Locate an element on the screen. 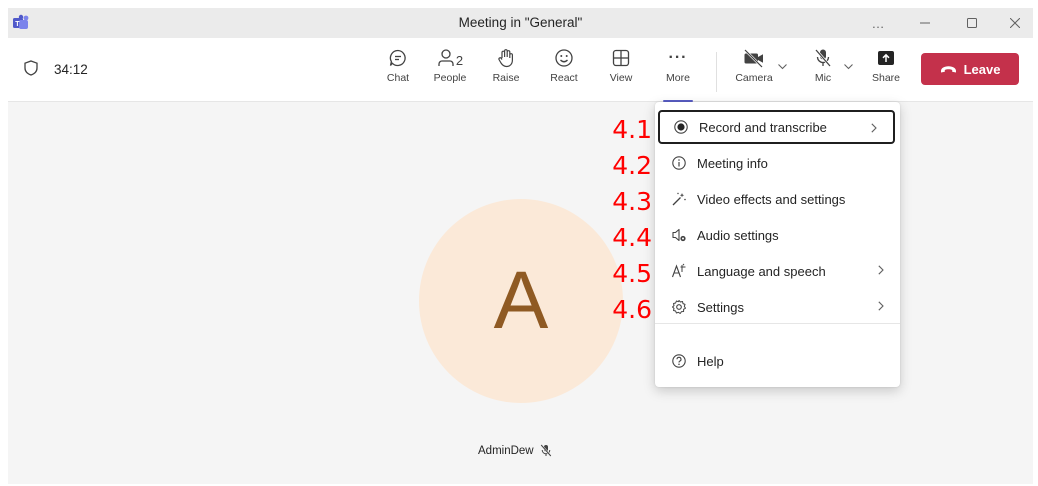  chat-icon is located at coordinates (397, 58).